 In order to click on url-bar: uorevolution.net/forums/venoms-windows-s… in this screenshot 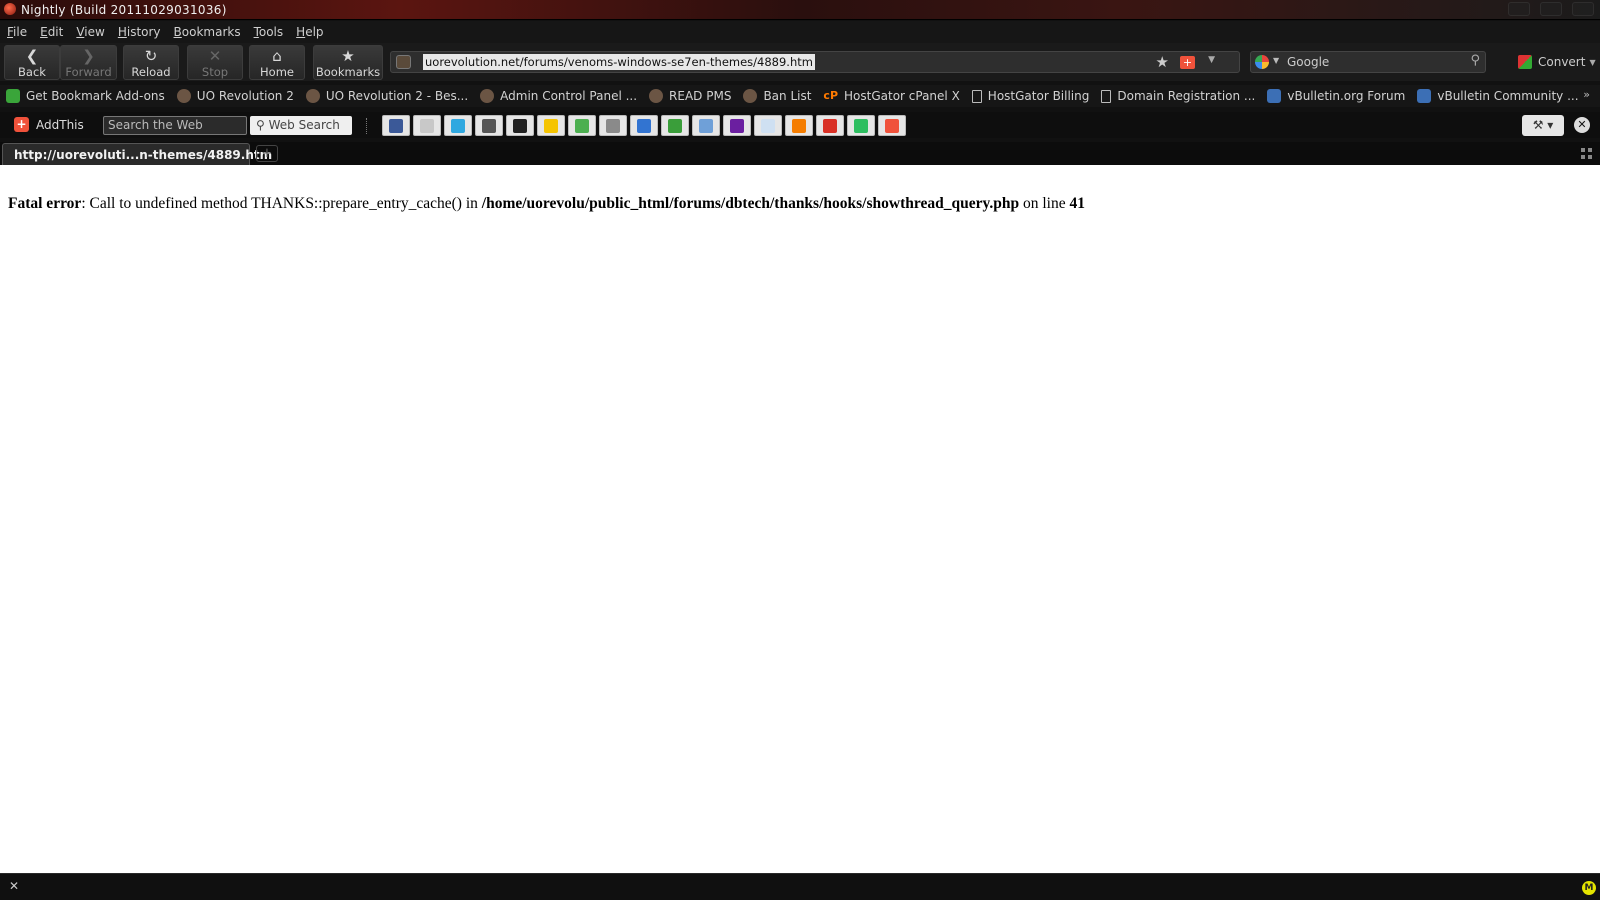, I will do `click(815, 62)`.